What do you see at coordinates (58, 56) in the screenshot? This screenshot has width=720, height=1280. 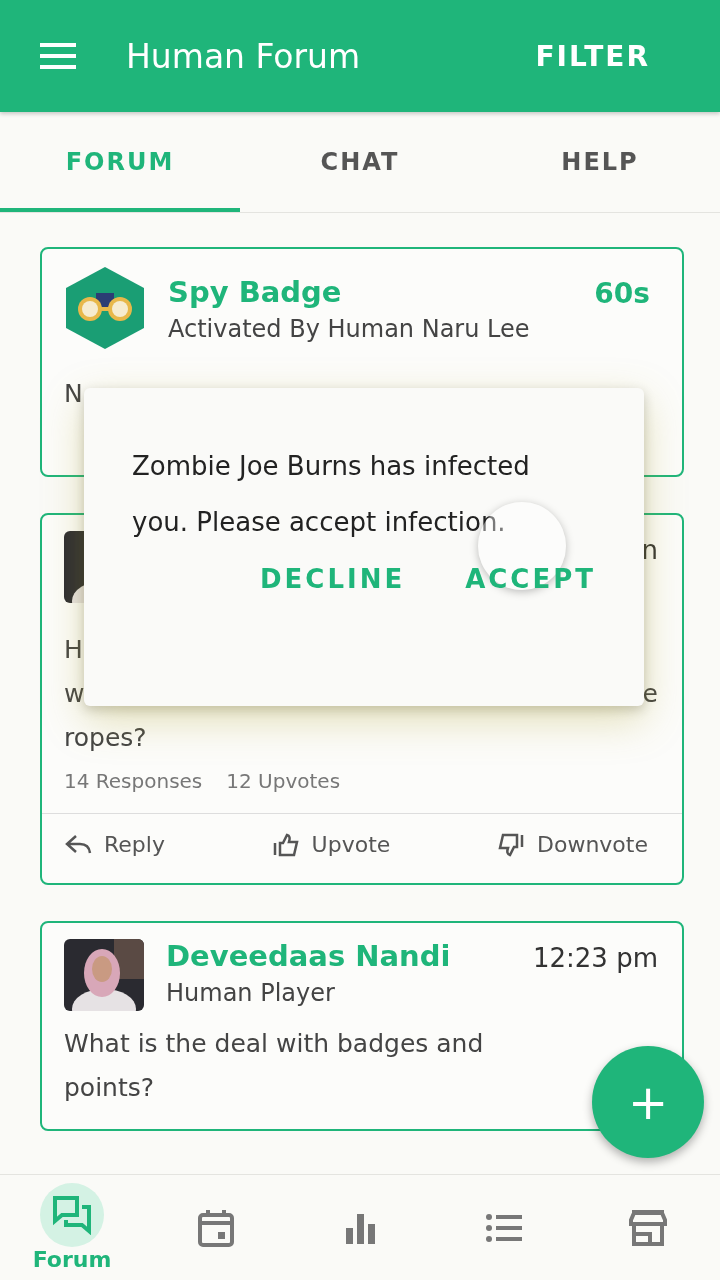 I see `menu-icon` at bounding box center [58, 56].